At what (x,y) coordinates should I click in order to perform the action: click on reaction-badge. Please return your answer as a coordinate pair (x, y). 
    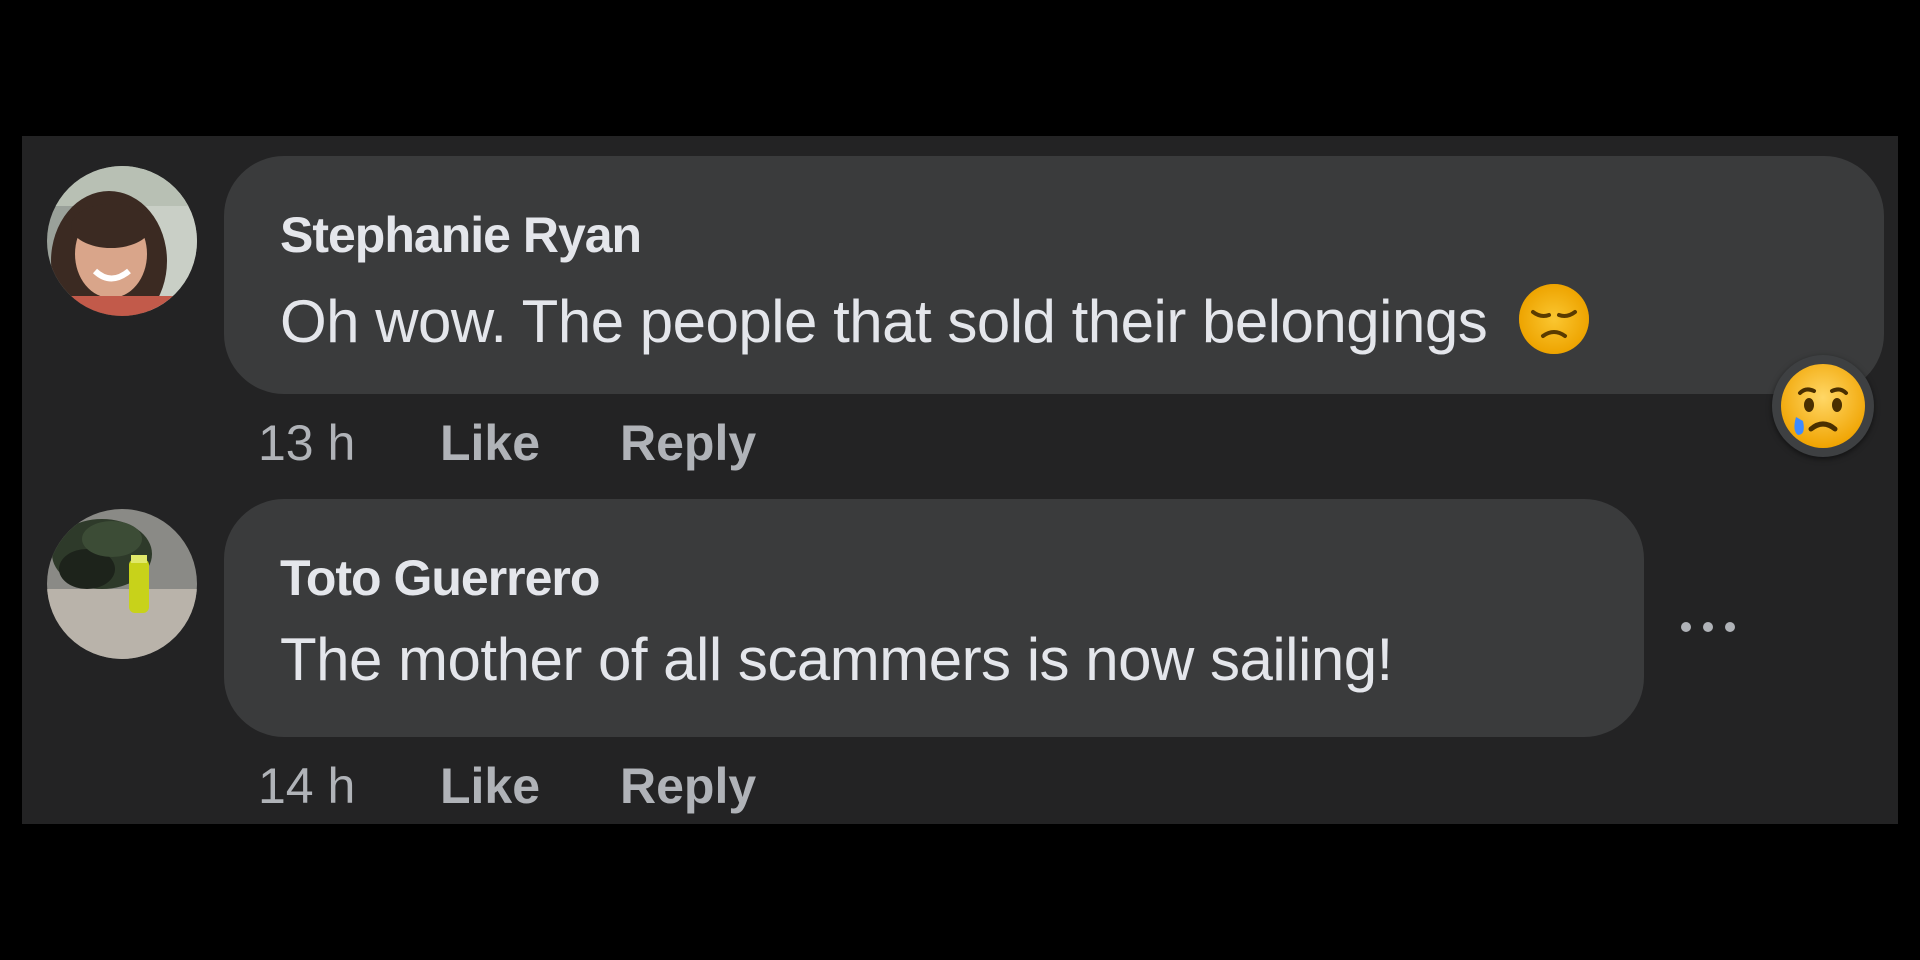
    Looking at the image, I should click on (1823, 406).